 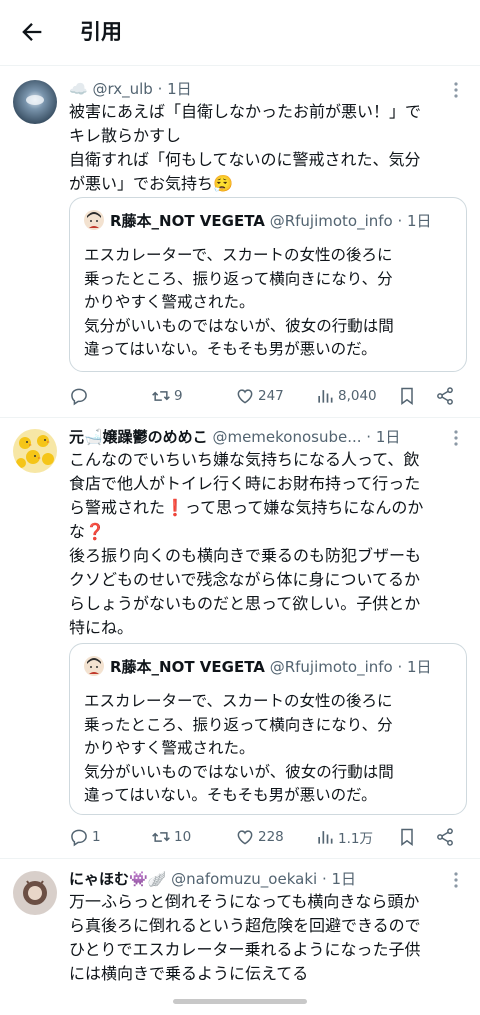 What do you see at coordinates (178, 396) in the screenshot?
I see `repost-count: 9` at bounding box center [178, 396].